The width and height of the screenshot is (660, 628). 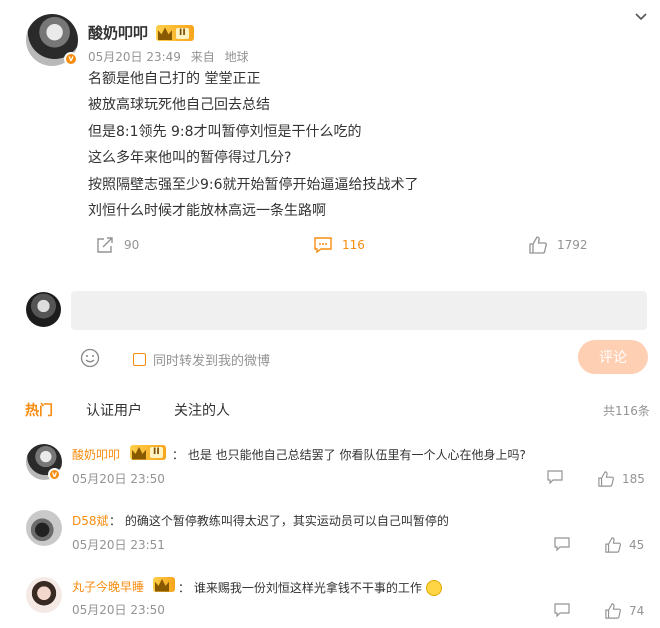 What do you see at coordinates (118, 32) in the screenshot?
I see `post-author-name: 酸奶叩叩` at bounding box center [118, 32].